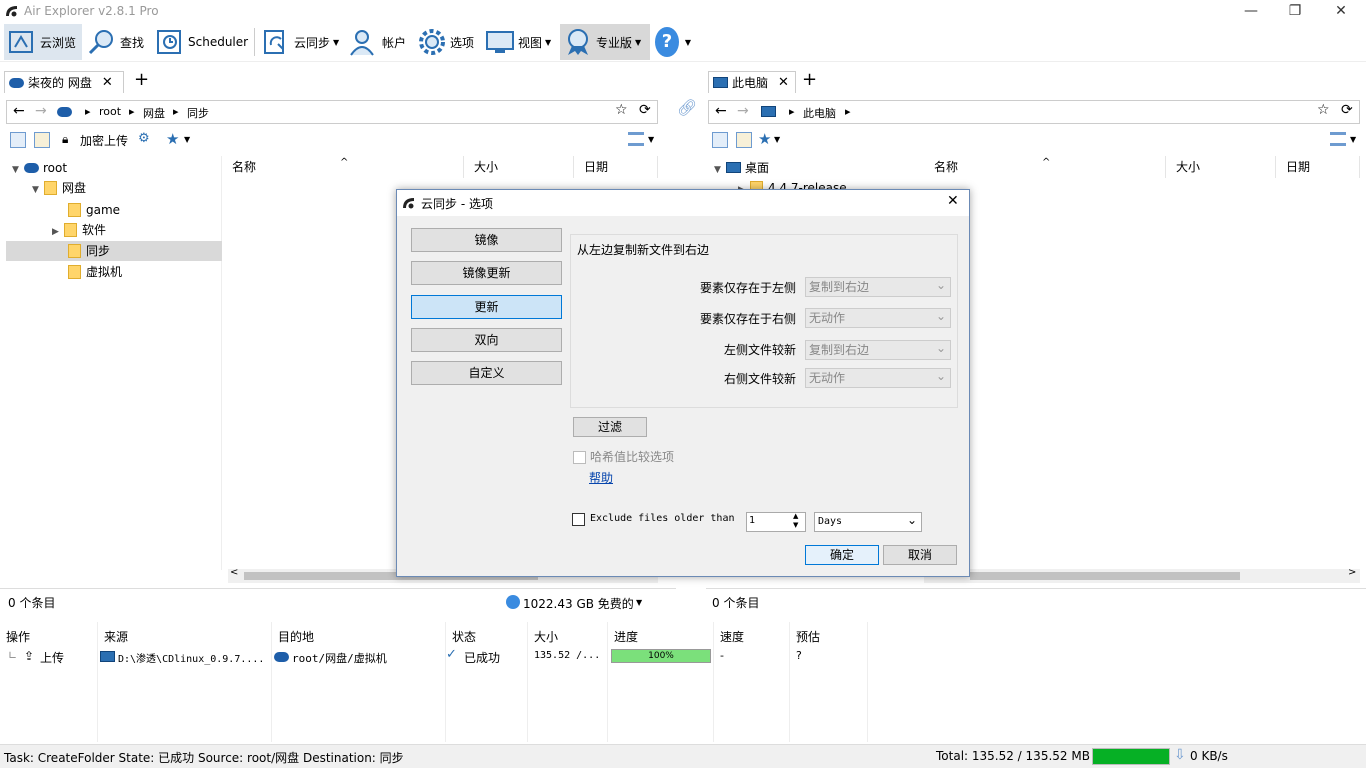 The image size is (1366, 768). I want to click on tree-item-wangpan: ▼ 网盘, so click(114, 188).